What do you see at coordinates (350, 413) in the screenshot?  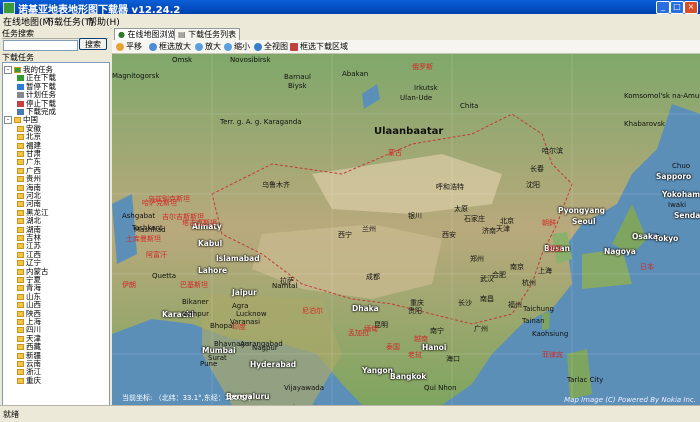 I see `status-bar: 就绪` at bounding box center [350, 413].